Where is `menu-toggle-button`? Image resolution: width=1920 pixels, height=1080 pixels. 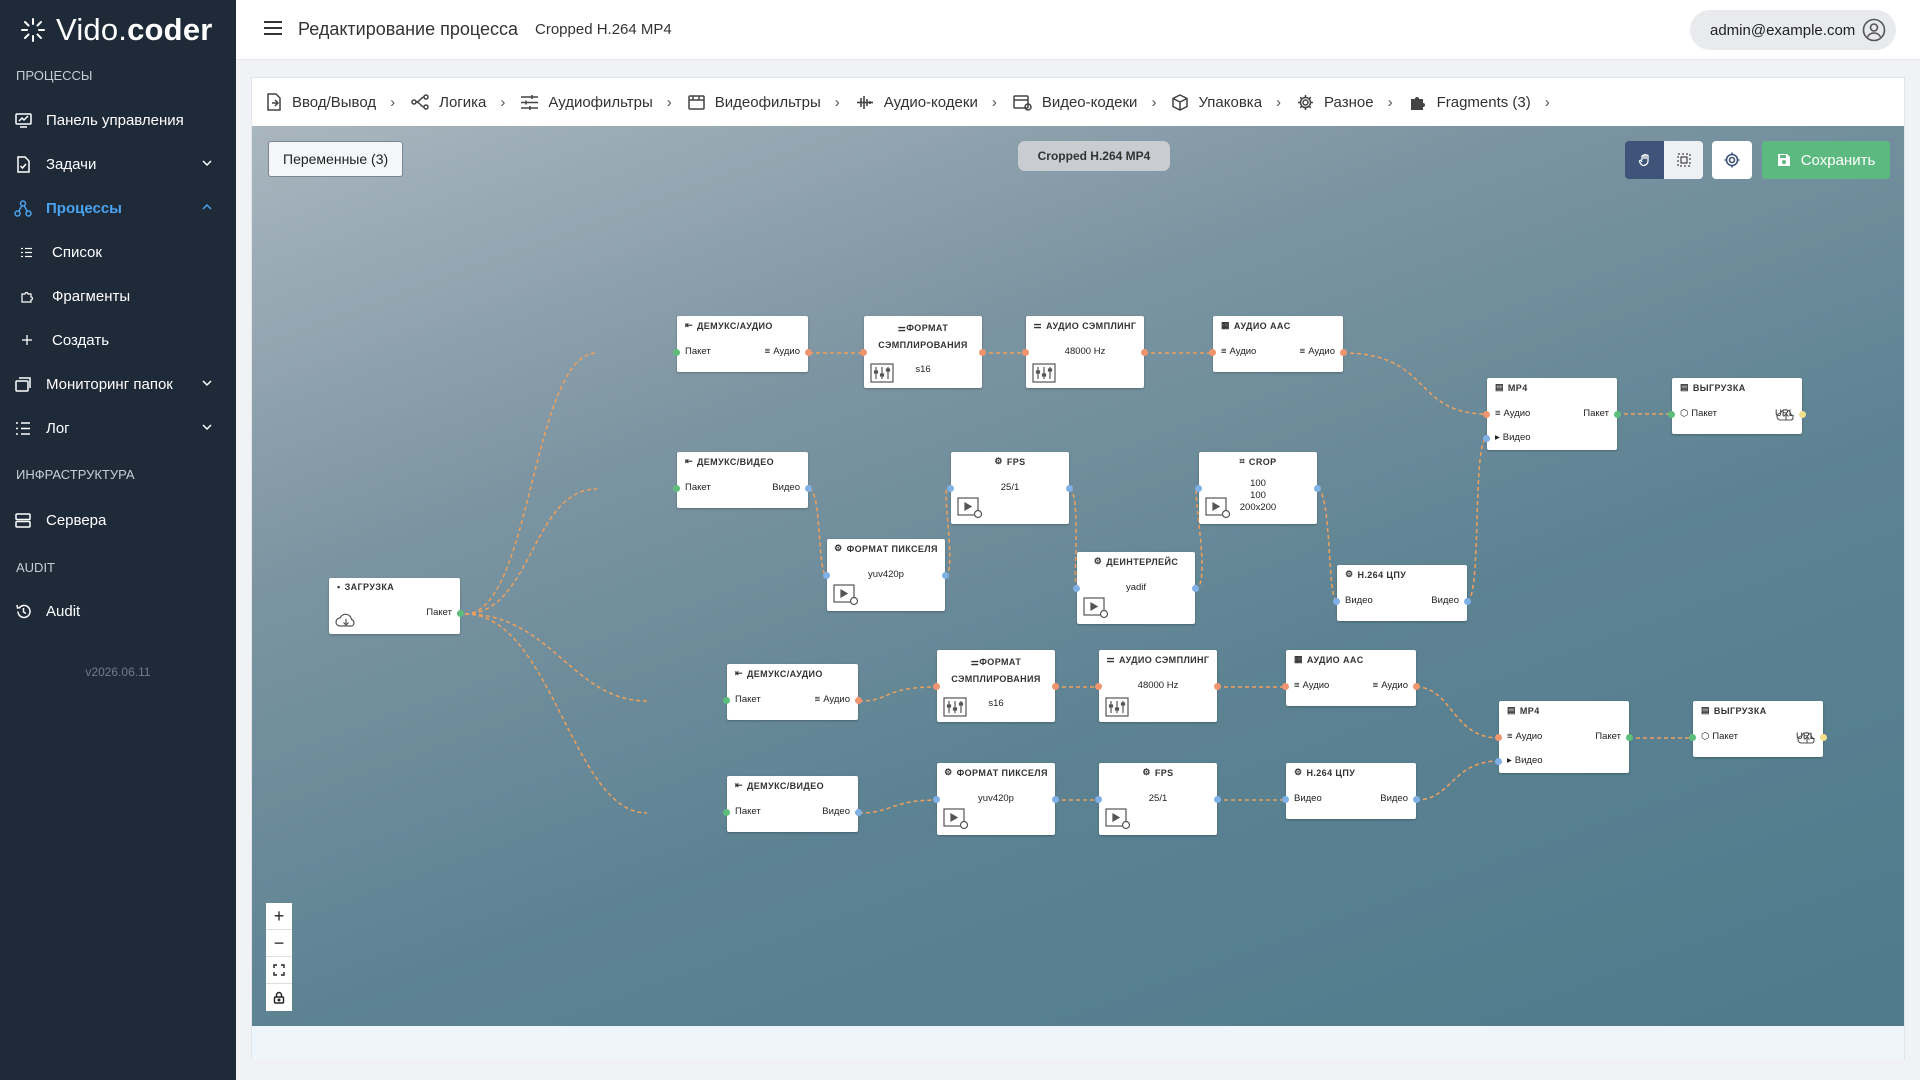 menu-toggle-button is located at coordinates (273, 30).